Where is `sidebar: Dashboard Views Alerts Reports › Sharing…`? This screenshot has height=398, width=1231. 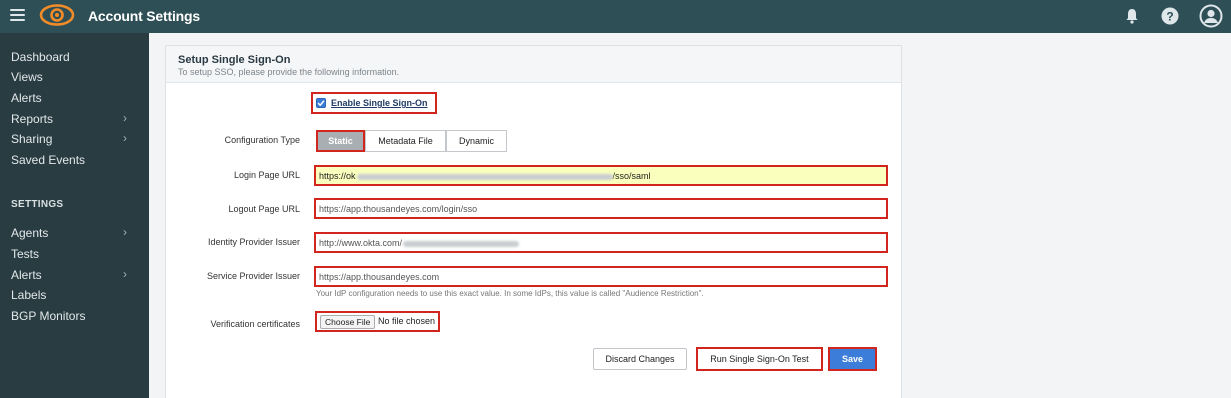 sidebar: Dashboard Views Alerts Reports › Sharing… is located at coordinates (74, 215).